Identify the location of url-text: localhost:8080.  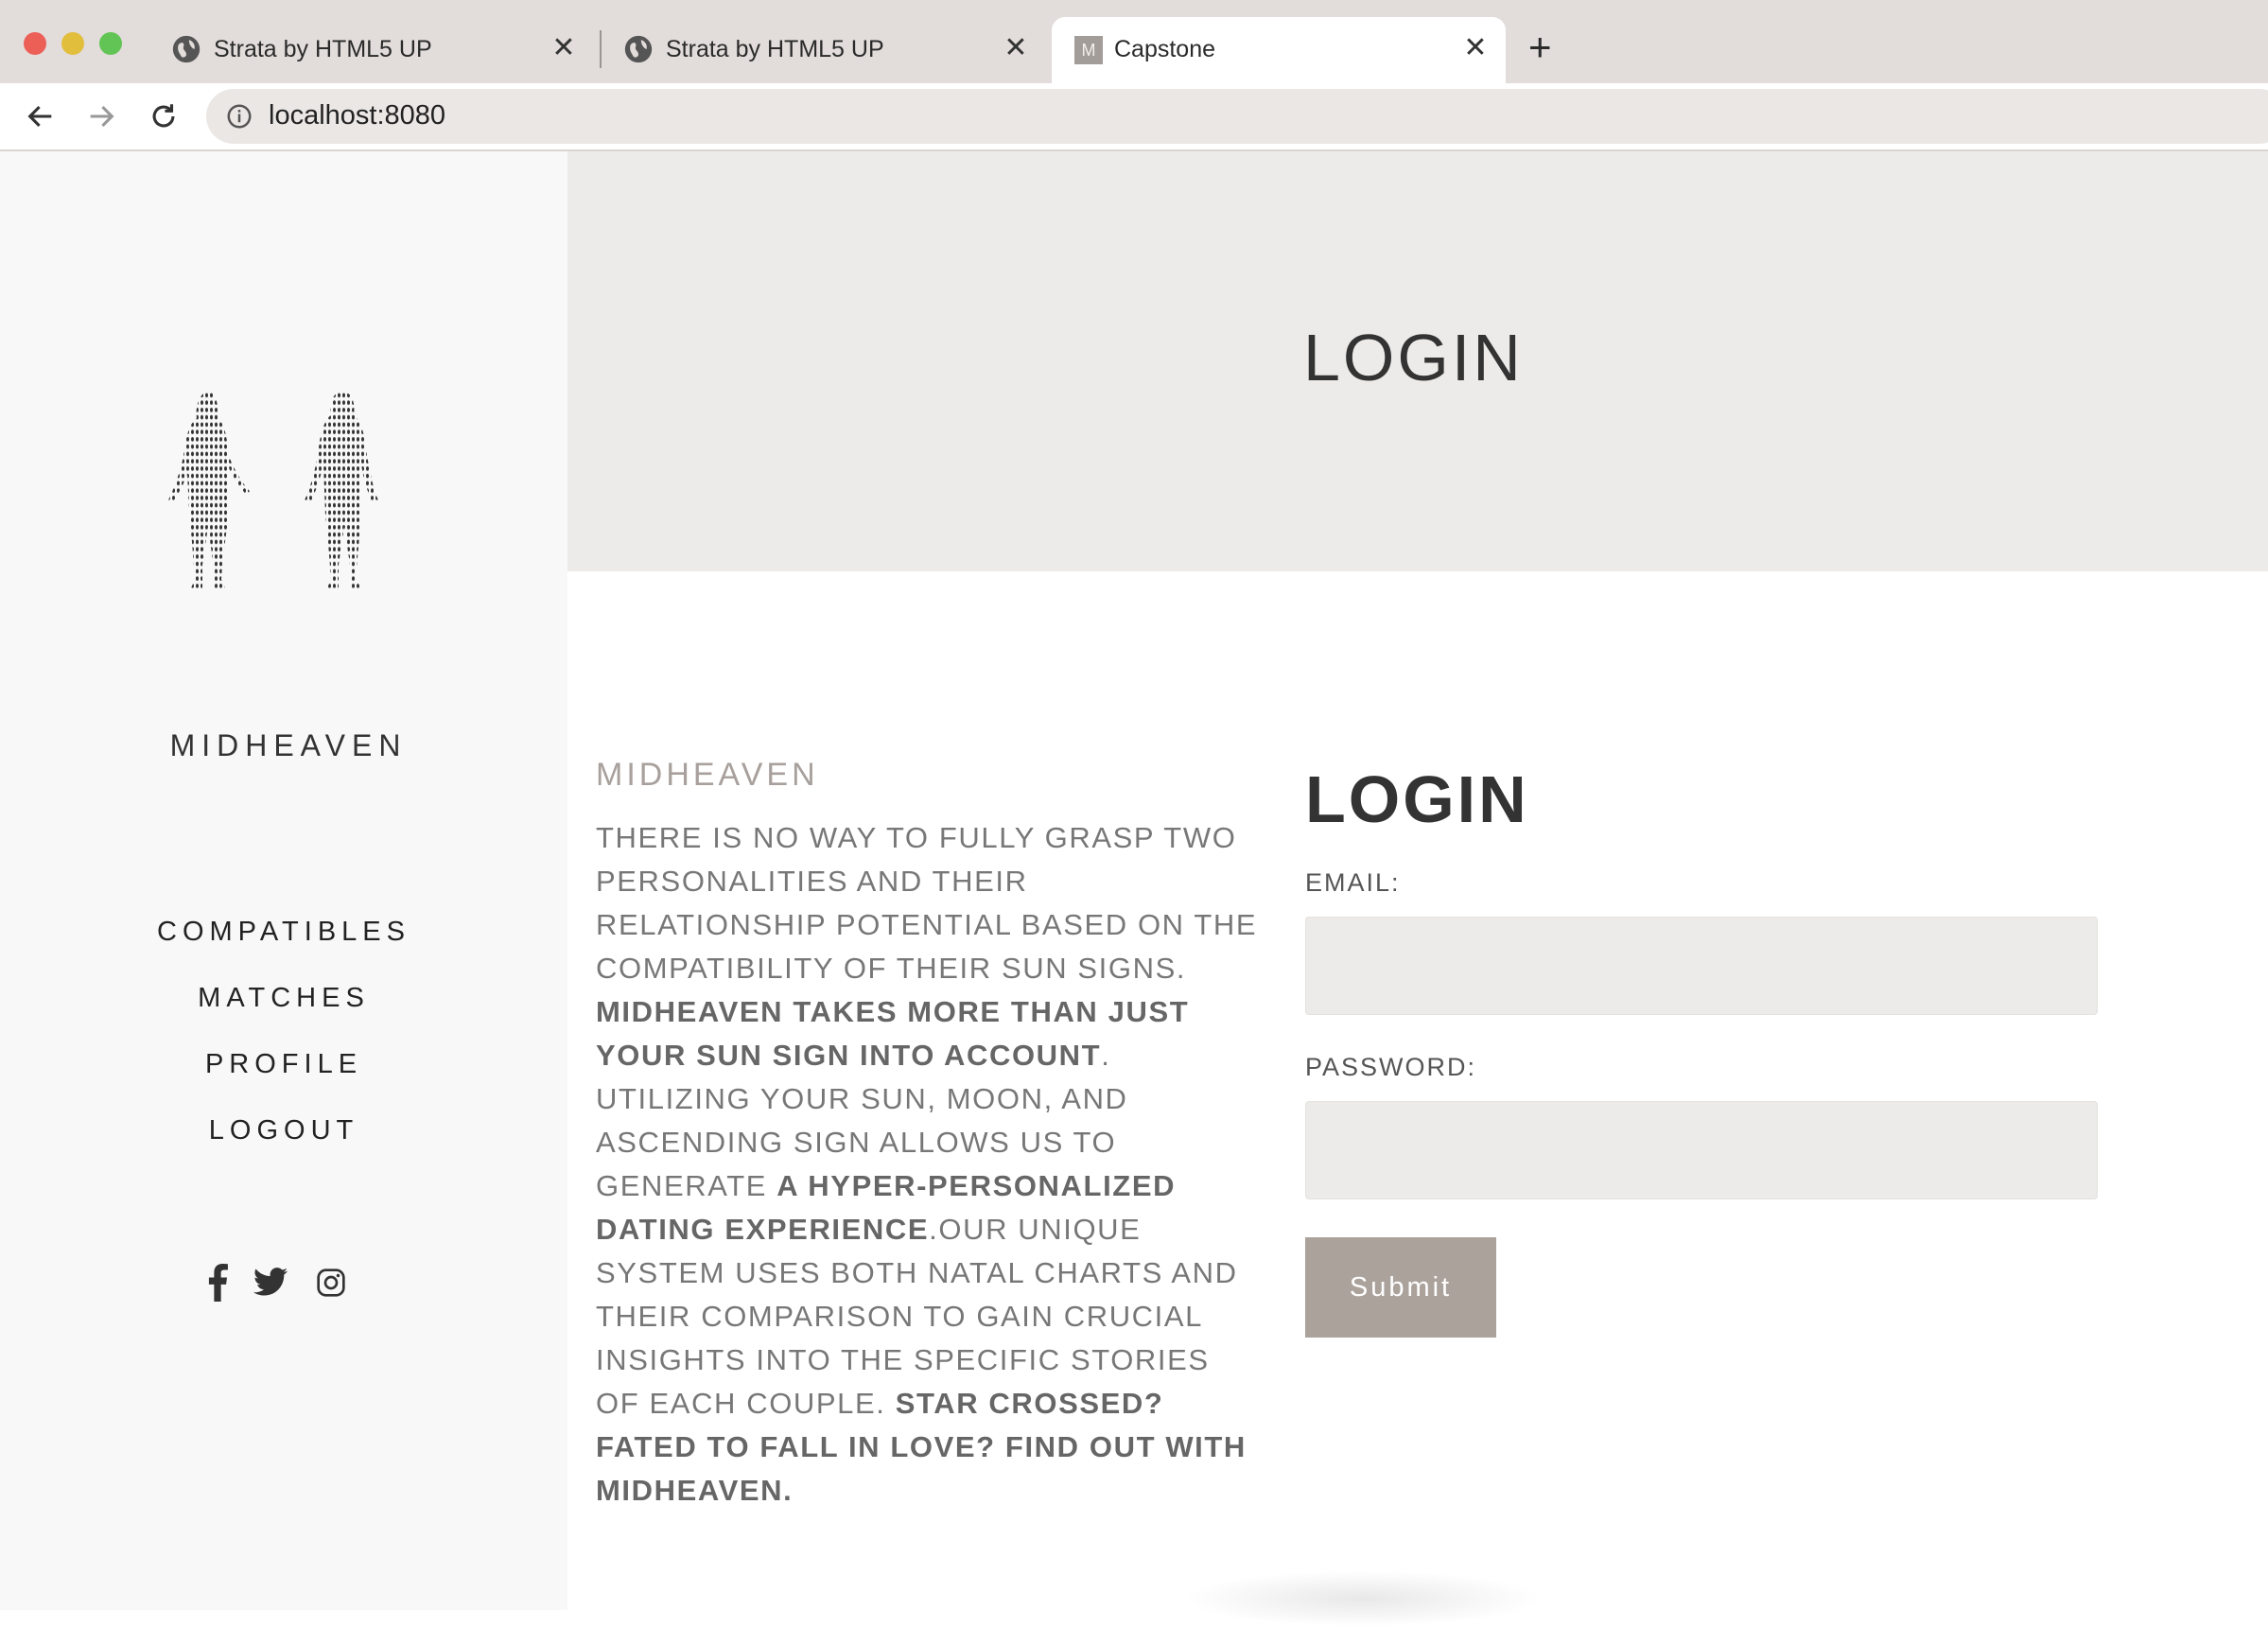
(357, 115).